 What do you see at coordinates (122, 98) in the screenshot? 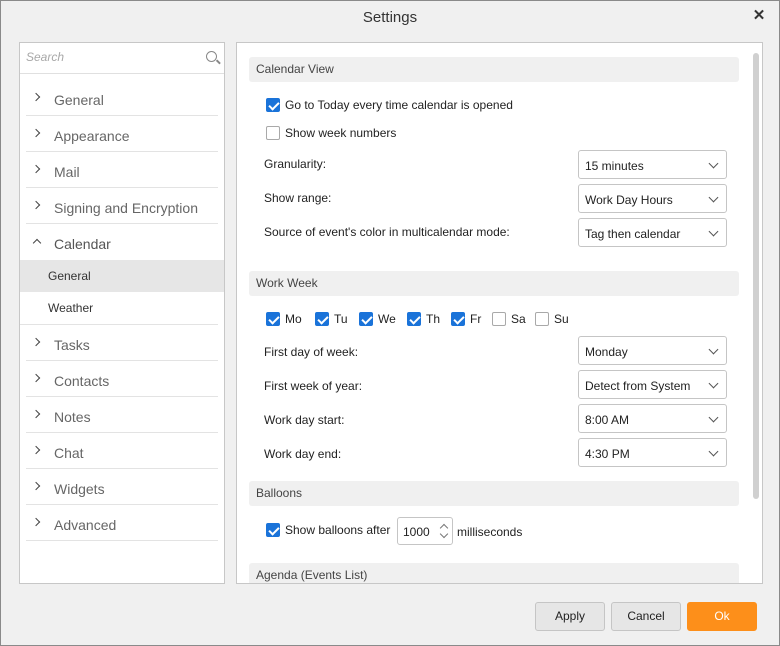
I see `nav-item-general: General` at bounding box center [122, 98].